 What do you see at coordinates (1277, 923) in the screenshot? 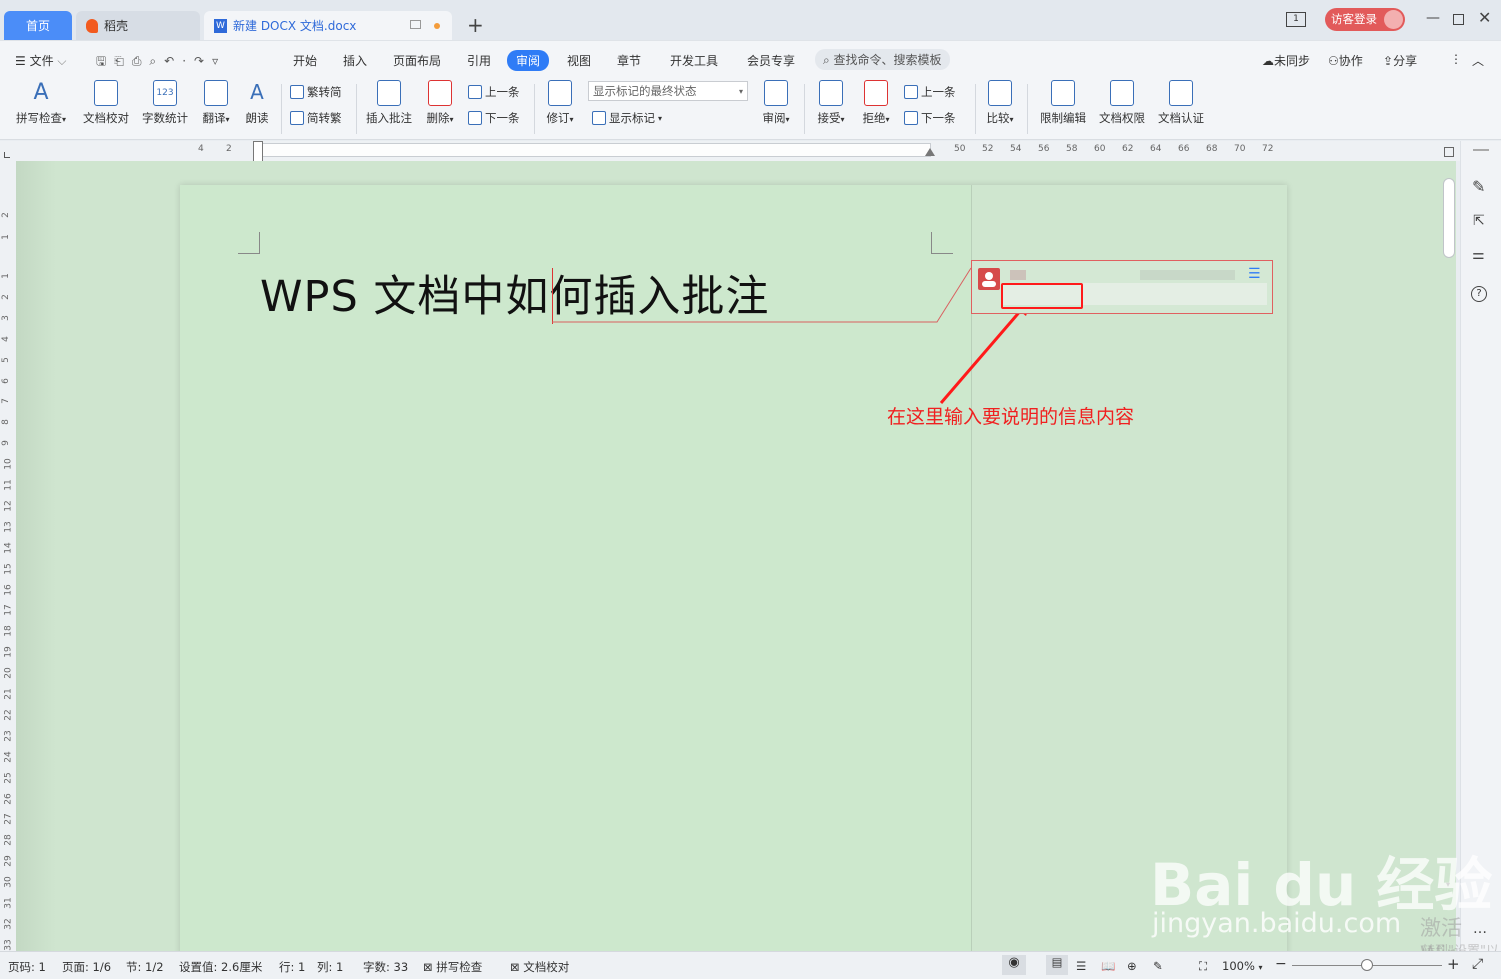
I see `baidu-url-watermark: jingyan.baidu.com` at bounding box center [1277, 923].